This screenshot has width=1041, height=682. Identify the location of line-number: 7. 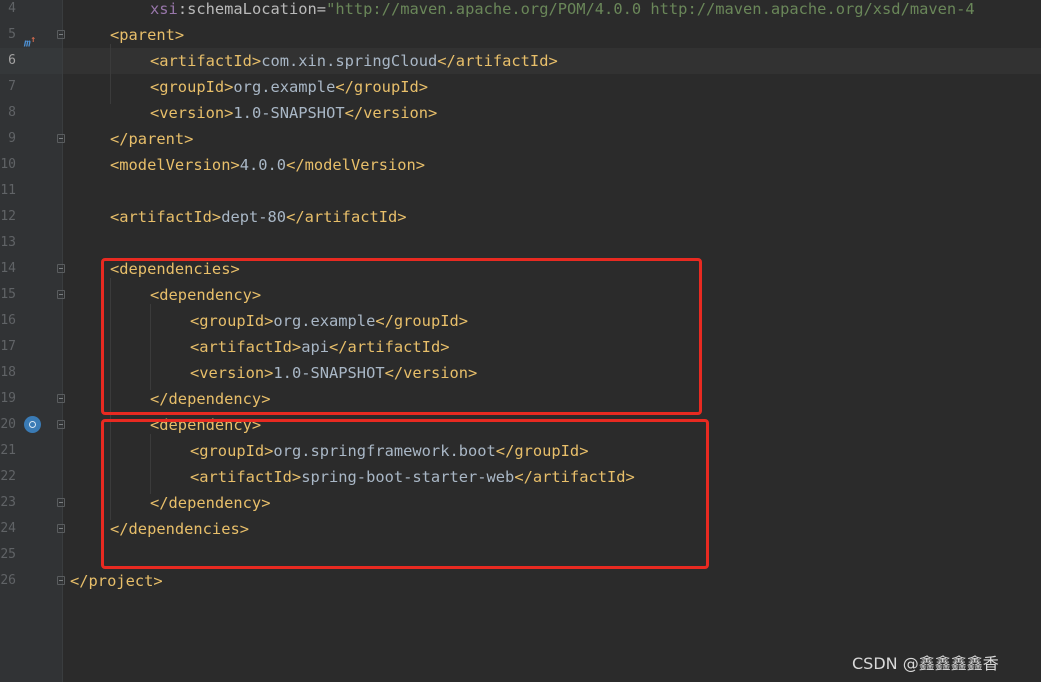
(12, 86).